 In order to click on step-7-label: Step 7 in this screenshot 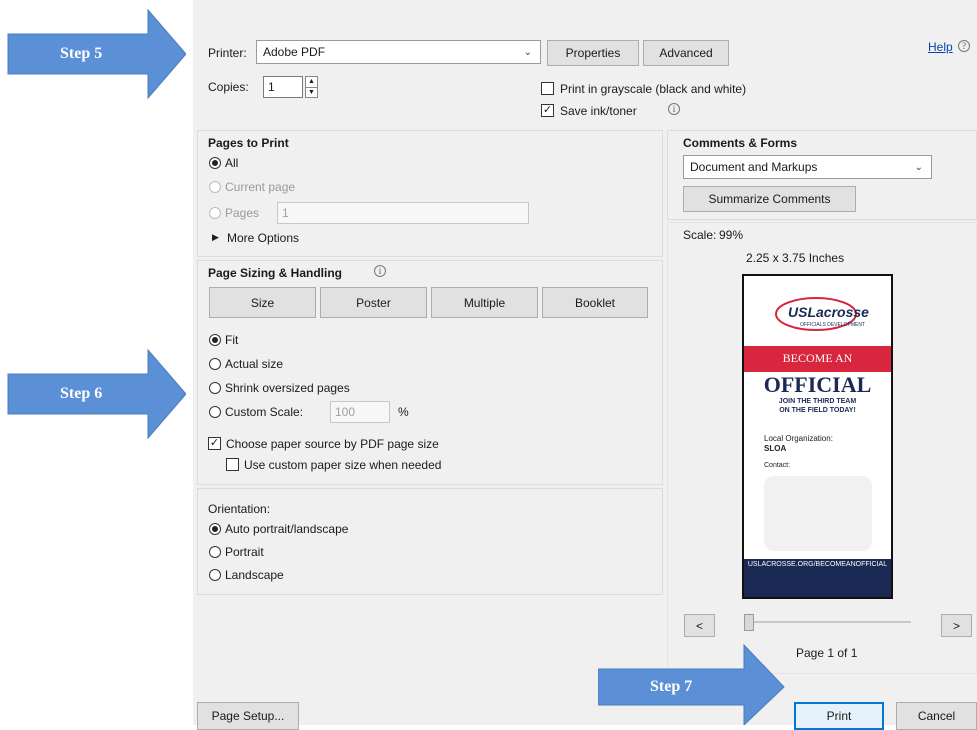, I will do `click(671, 686)`.